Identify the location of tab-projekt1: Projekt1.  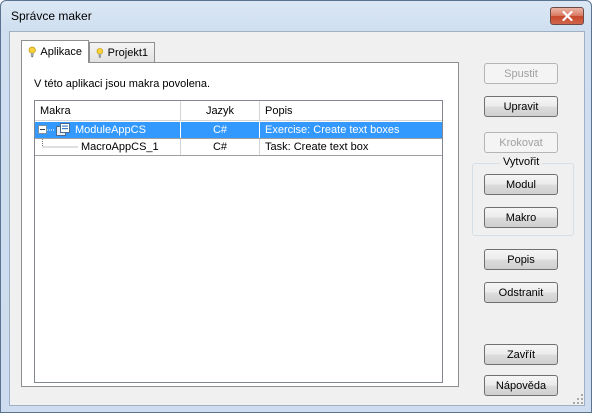
(122, 52).